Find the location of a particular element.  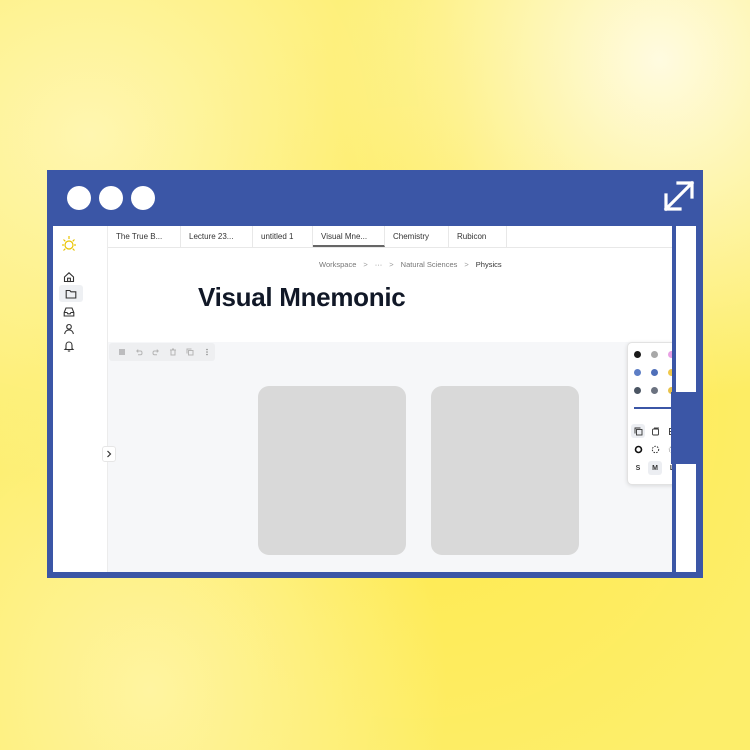

sun-logo-icon is located at coordinates (69, 244).